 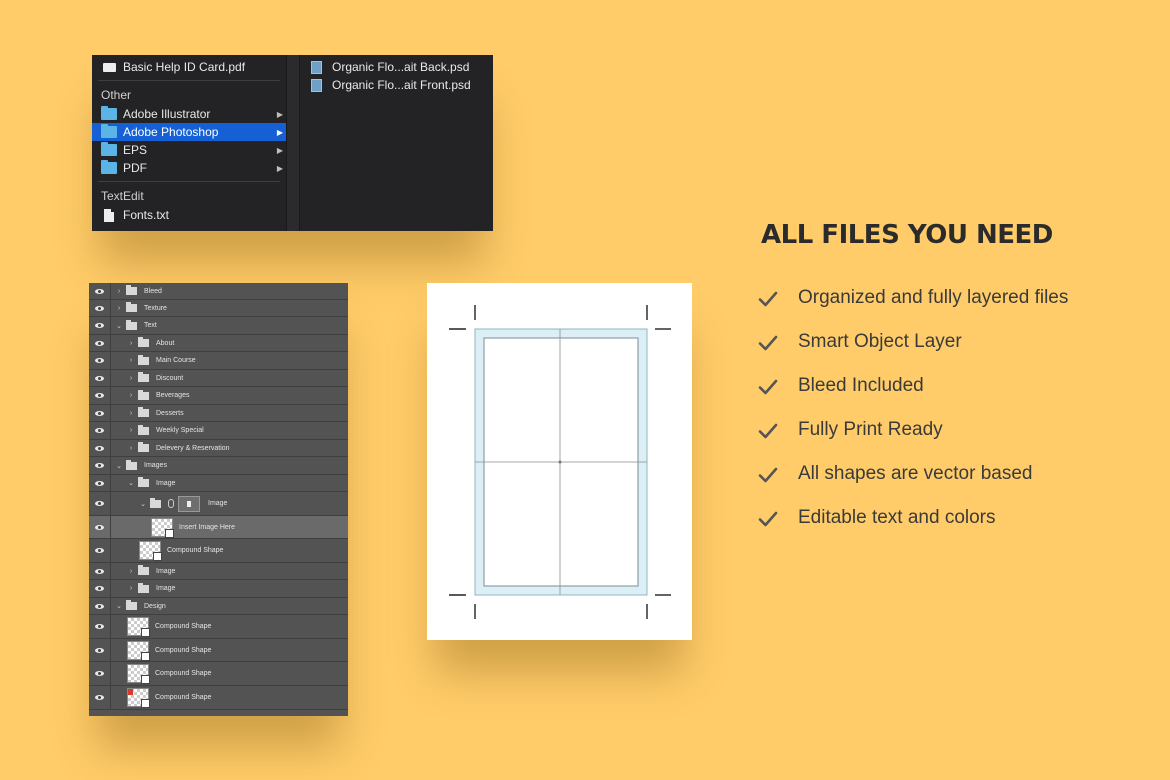 I want to click on layer-row: Insert Image Here, so click(x=218, y=527).